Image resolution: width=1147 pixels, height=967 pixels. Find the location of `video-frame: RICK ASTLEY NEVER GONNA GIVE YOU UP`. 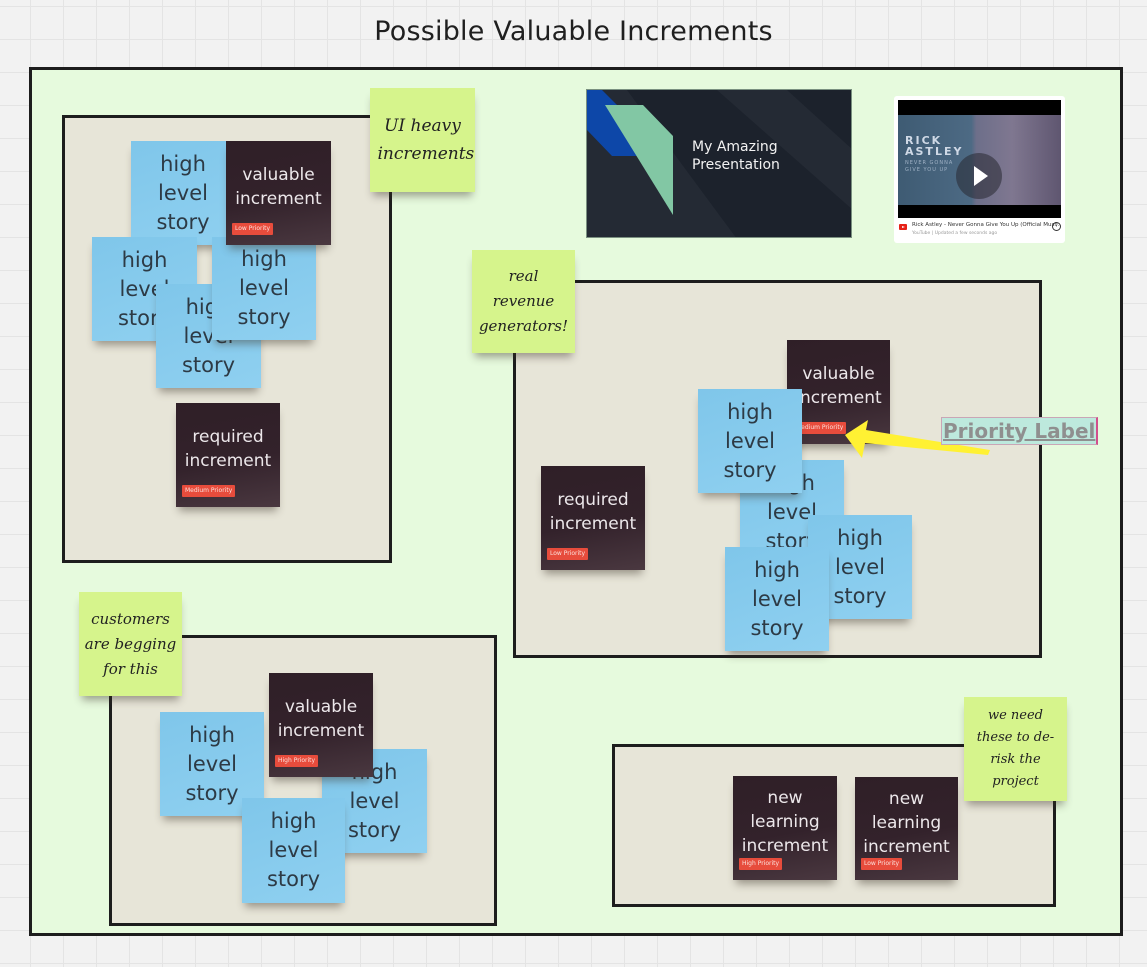

video-frame: RICK ASTLEY NEVER GONNA GIVE YOU UP is located at coordinates (979, 160).